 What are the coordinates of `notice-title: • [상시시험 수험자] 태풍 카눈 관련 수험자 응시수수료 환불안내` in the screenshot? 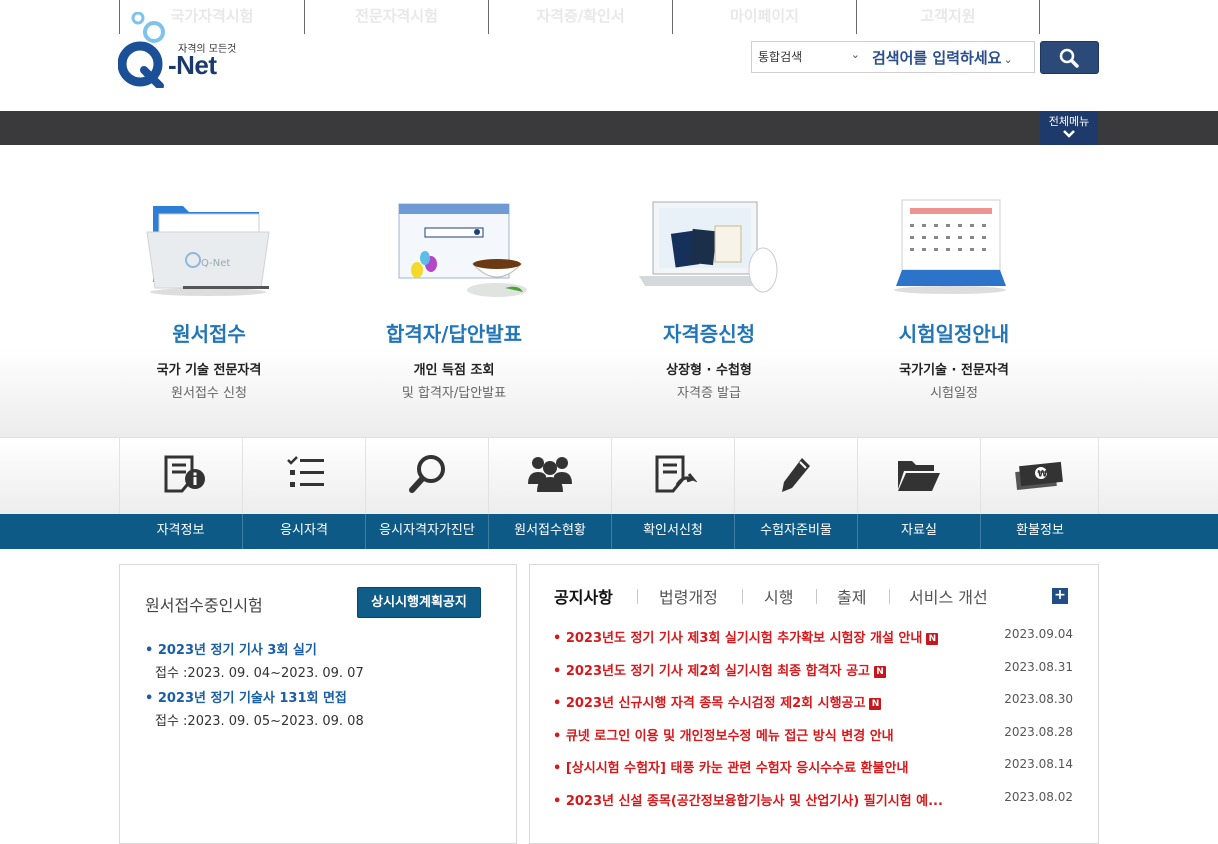 It's located at (731, 768).